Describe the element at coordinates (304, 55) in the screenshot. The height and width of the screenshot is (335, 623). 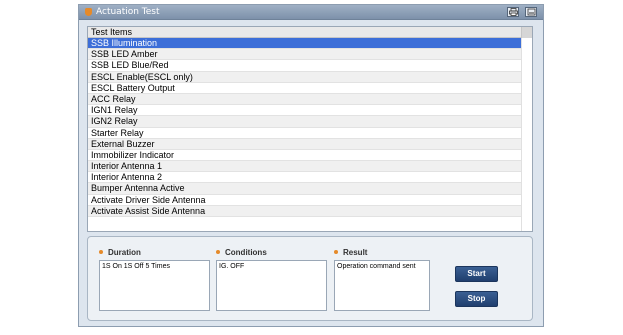
I see `list-item: SSB LED Amber` at that location.